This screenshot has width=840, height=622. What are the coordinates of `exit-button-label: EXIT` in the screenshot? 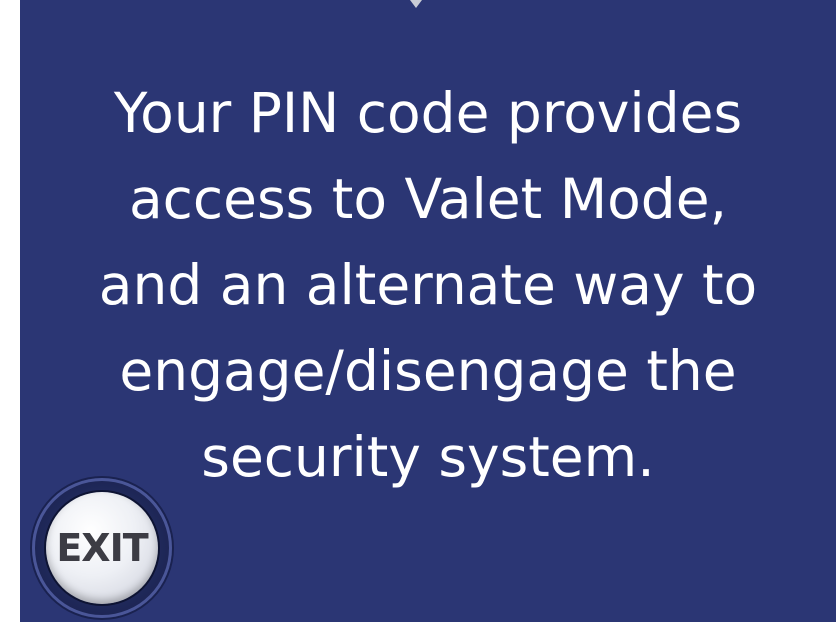 It's located at (102, 548).